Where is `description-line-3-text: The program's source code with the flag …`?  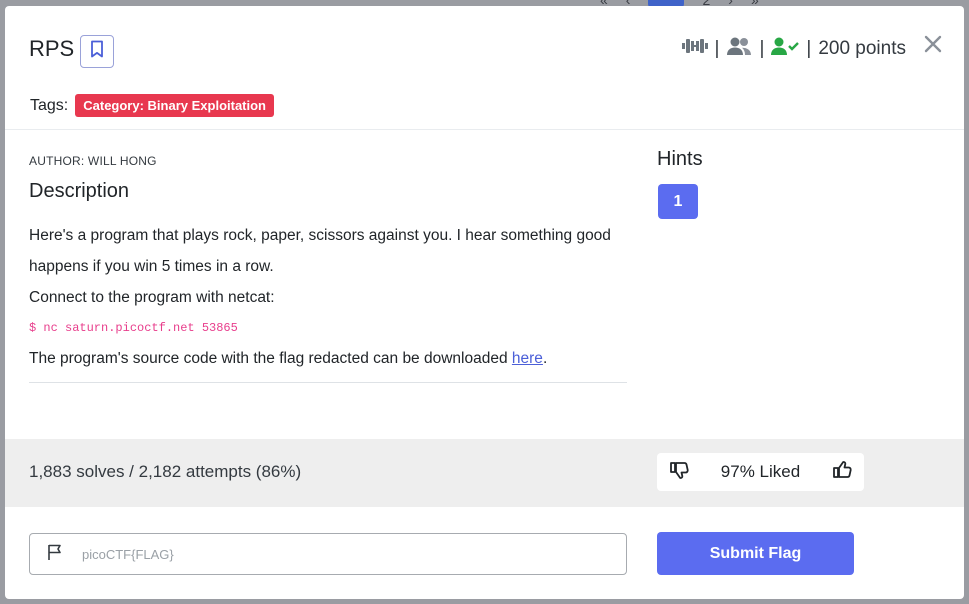
description-line-3-text: The program's source code with the flag … is located at coordinates (270, 358).